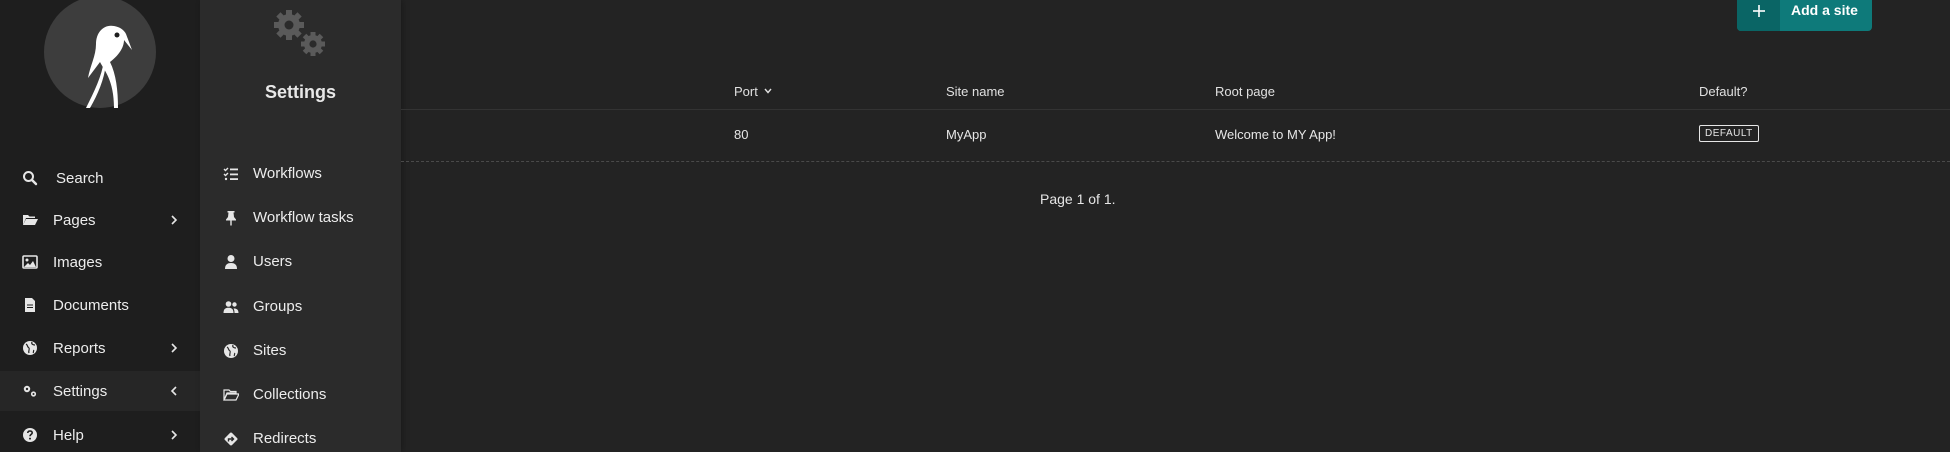  I want to click on add-site-button: Add a site, so click(1804, 15).